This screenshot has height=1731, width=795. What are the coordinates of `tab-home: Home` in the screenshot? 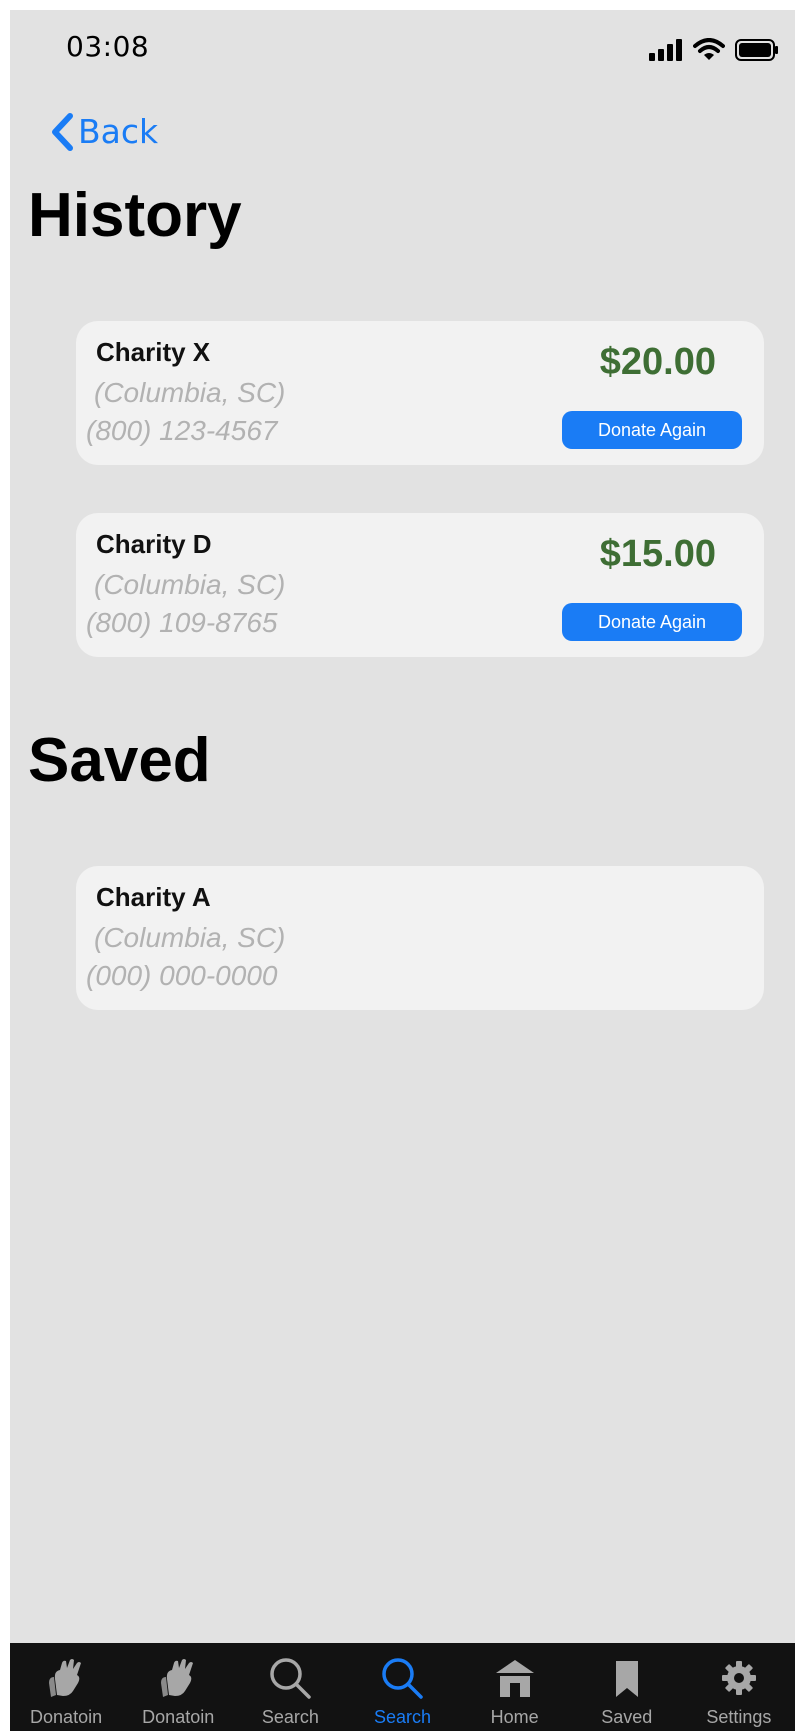 It's located at (515, 1687).